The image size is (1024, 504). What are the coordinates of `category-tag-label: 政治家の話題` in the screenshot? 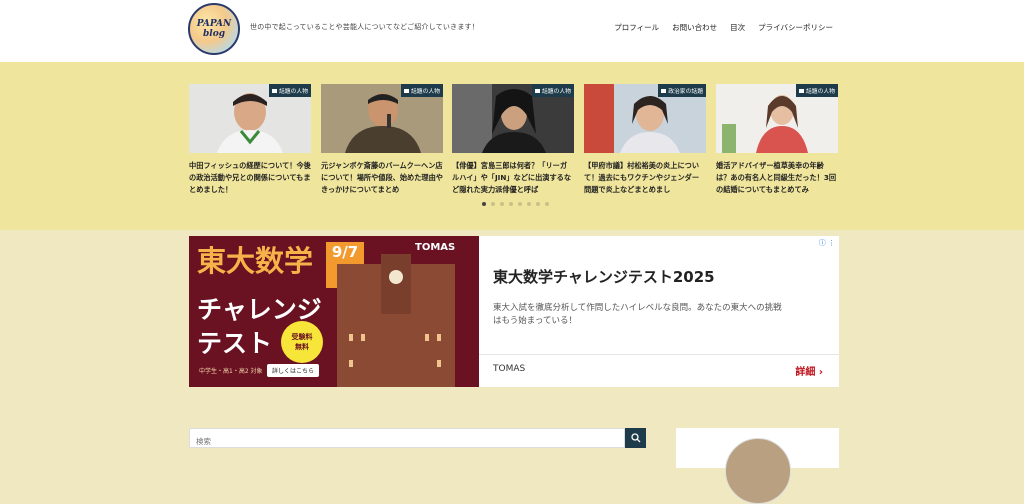 It's located at (685, 92).